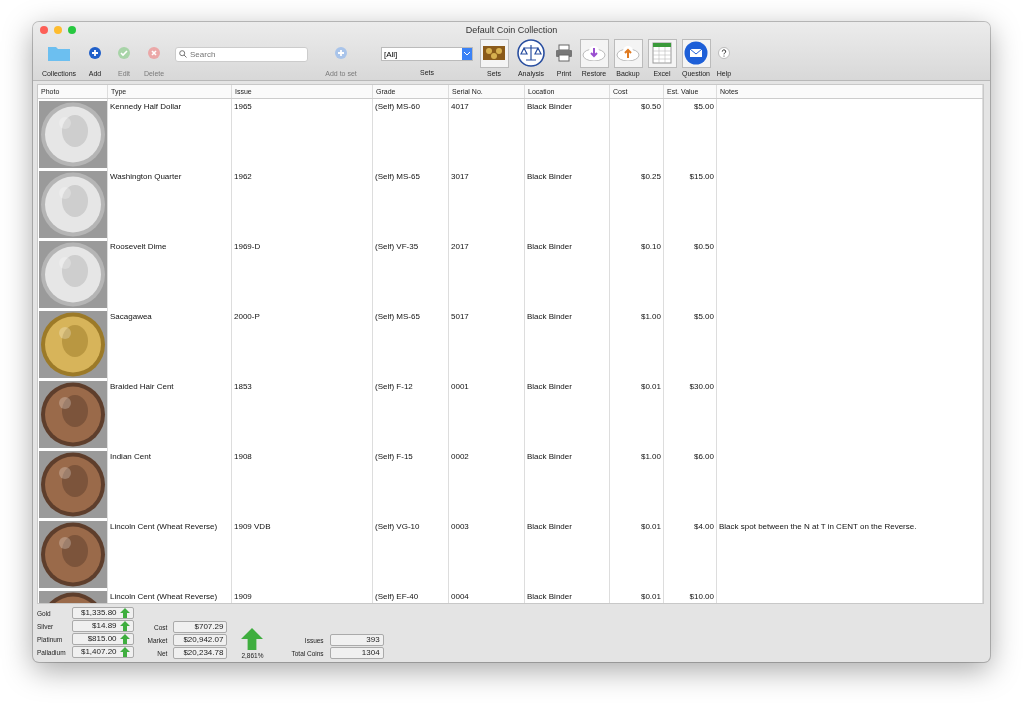  What do you see at coordinates (696, 53) in the screenshot?
I see `mail-icon` at bounding box center [696, 53].